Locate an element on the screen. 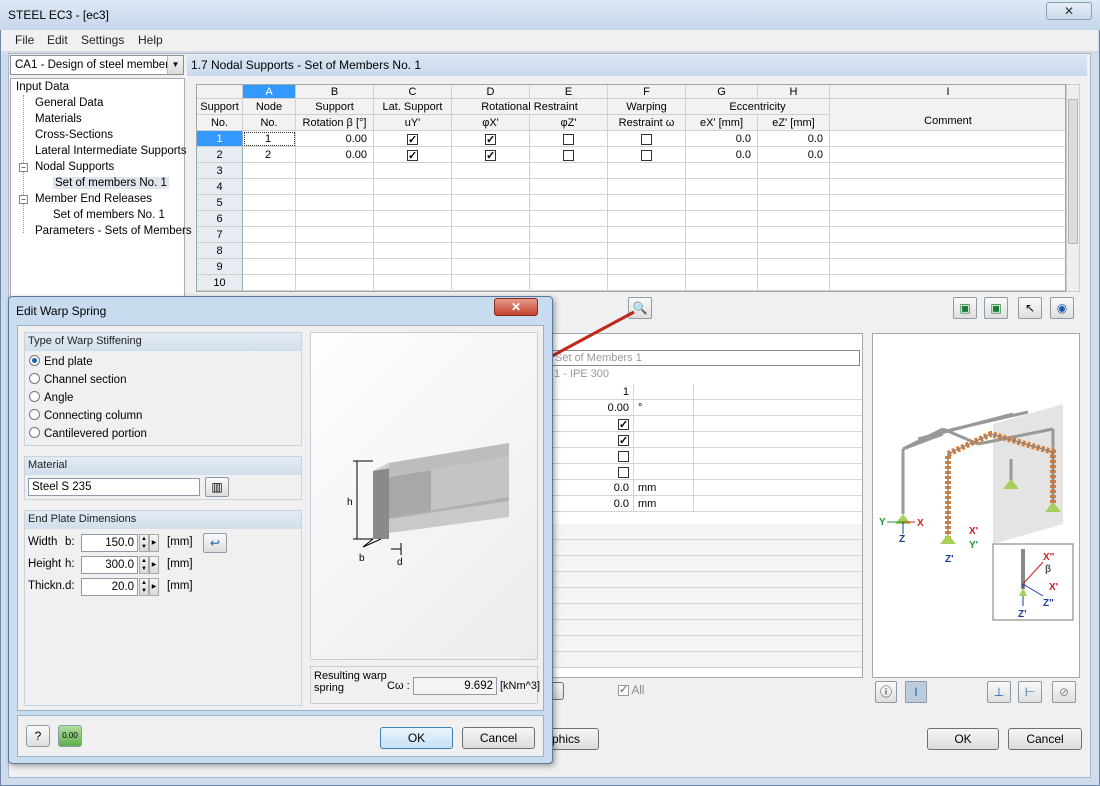 The height and width of the screenshot is (786, 1100). radio-type-3: Connecting column is located at coordinates (85, 415).